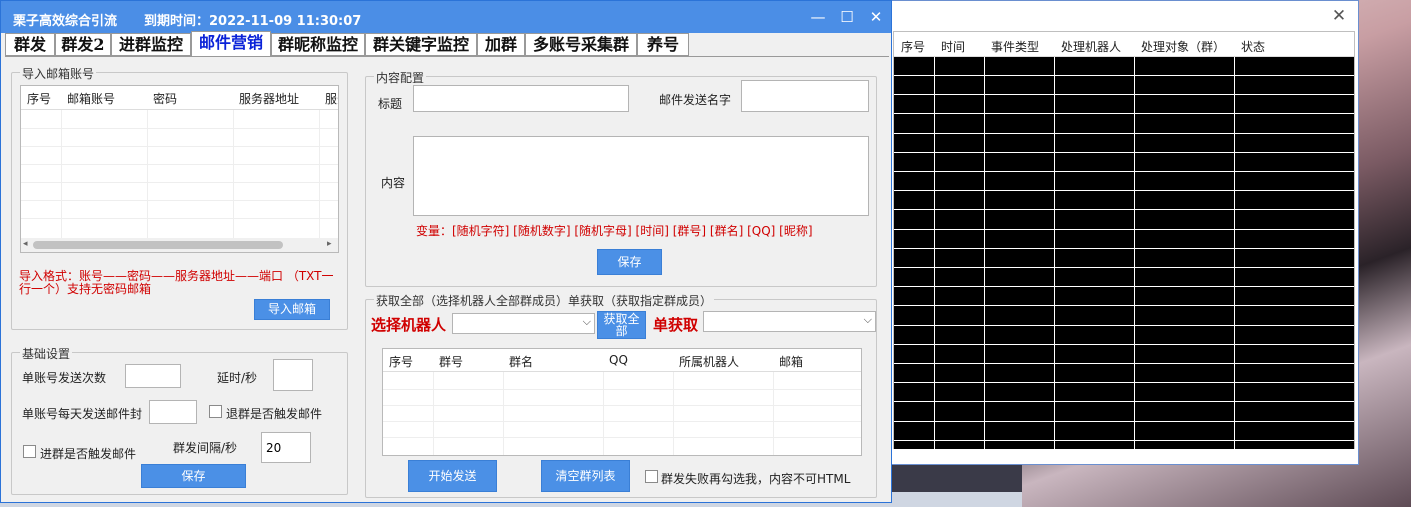  Describe the element at coordinates (789, 321) in the screenshot. I see `group-select: ⌵` at that location.